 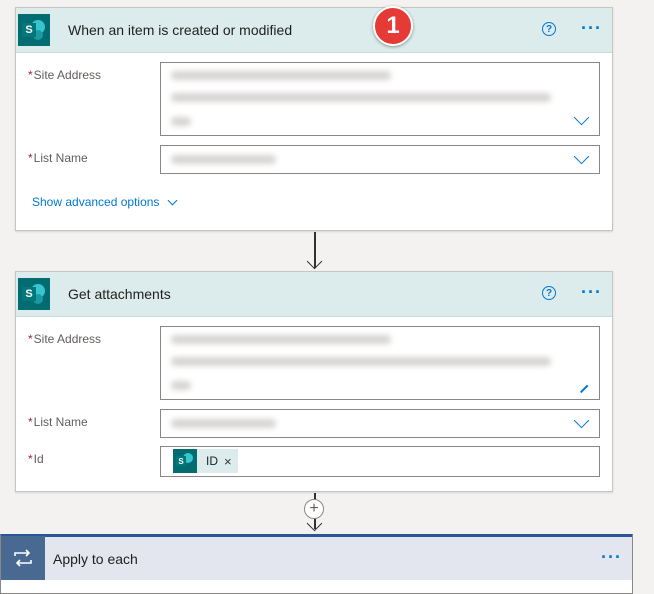 What do you see at coordinates (228, 461) in the screenshot?
I see `remove-token-icon: ×` at bounding box center [228, 461].